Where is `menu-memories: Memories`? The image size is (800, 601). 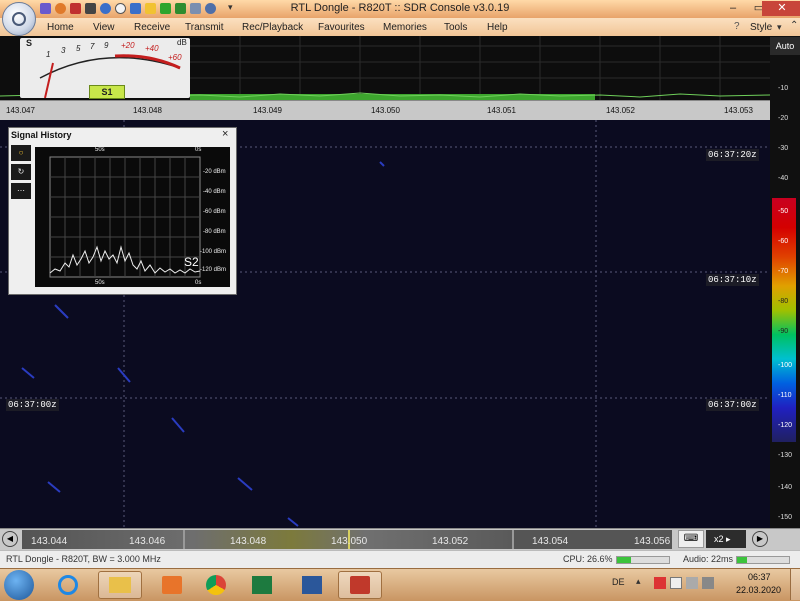
menu-memories: Memories is located at coordinates (405, 27).